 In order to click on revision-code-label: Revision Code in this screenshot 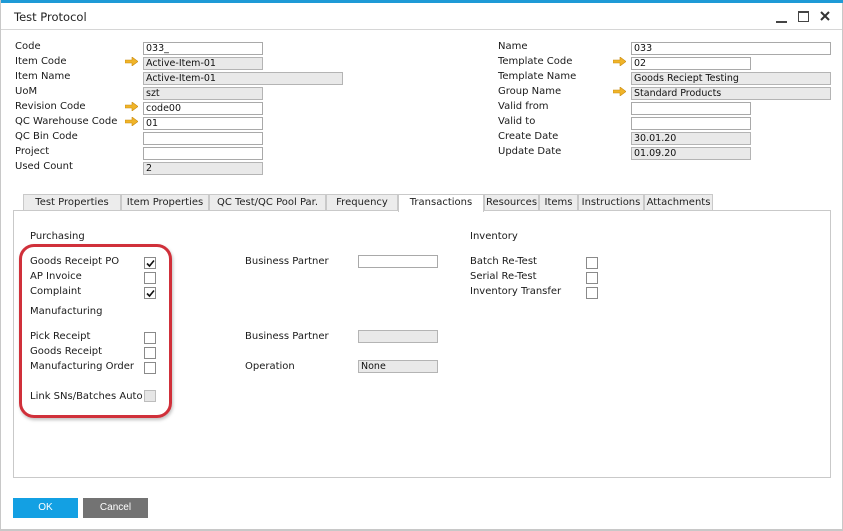, I will do `click(50, 106)`.